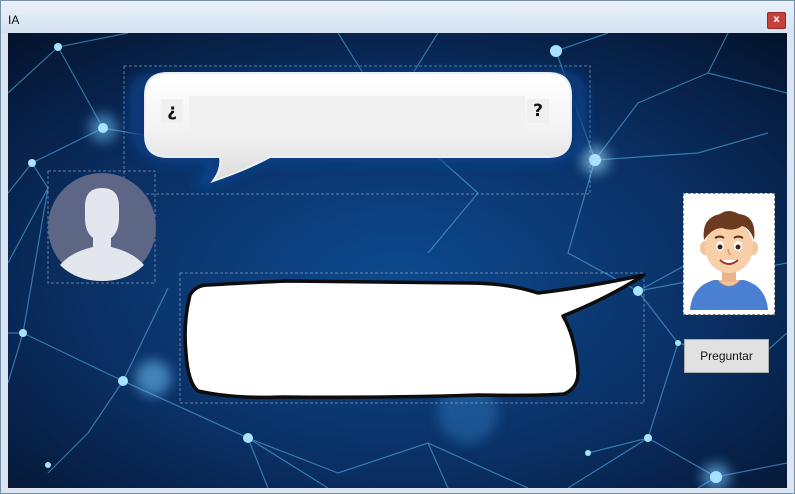  I want to click on ask-button: Preguntar, so click(726, 356).